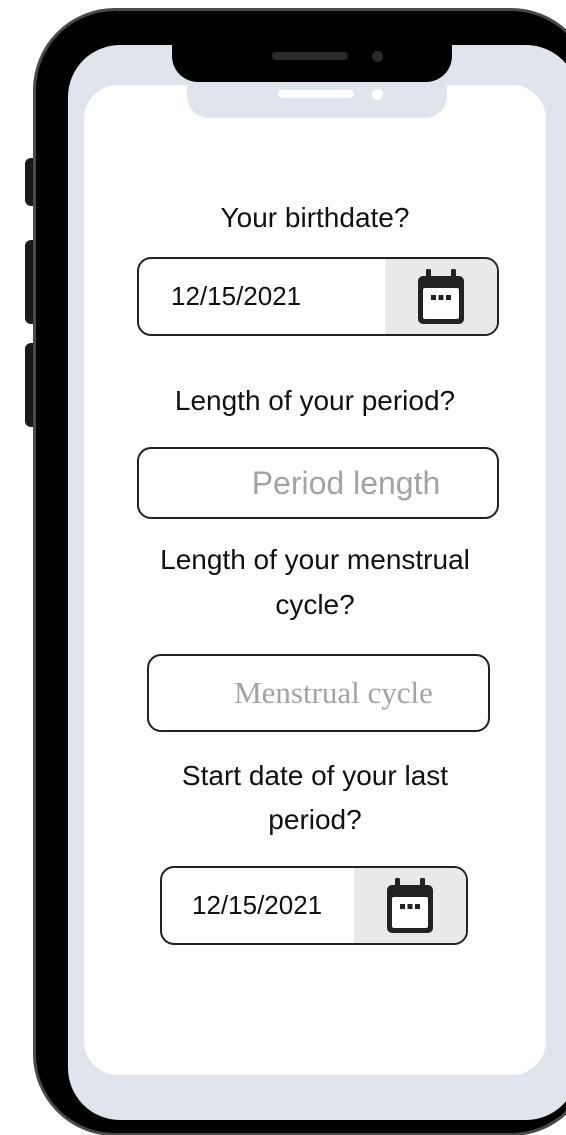 The image size is (566, 1135). I want to click on last-period-date-input: 12/15/2021, so click(314, 905).